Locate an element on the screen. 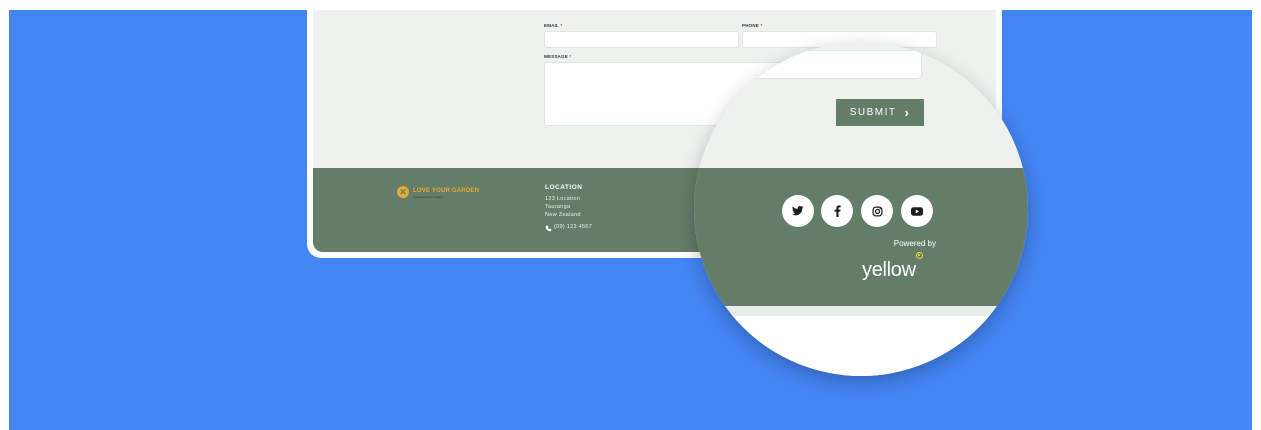 This screenshot has width=1261, height=430. submit-button: SUBMIT › is located at coordinates (880, 112).